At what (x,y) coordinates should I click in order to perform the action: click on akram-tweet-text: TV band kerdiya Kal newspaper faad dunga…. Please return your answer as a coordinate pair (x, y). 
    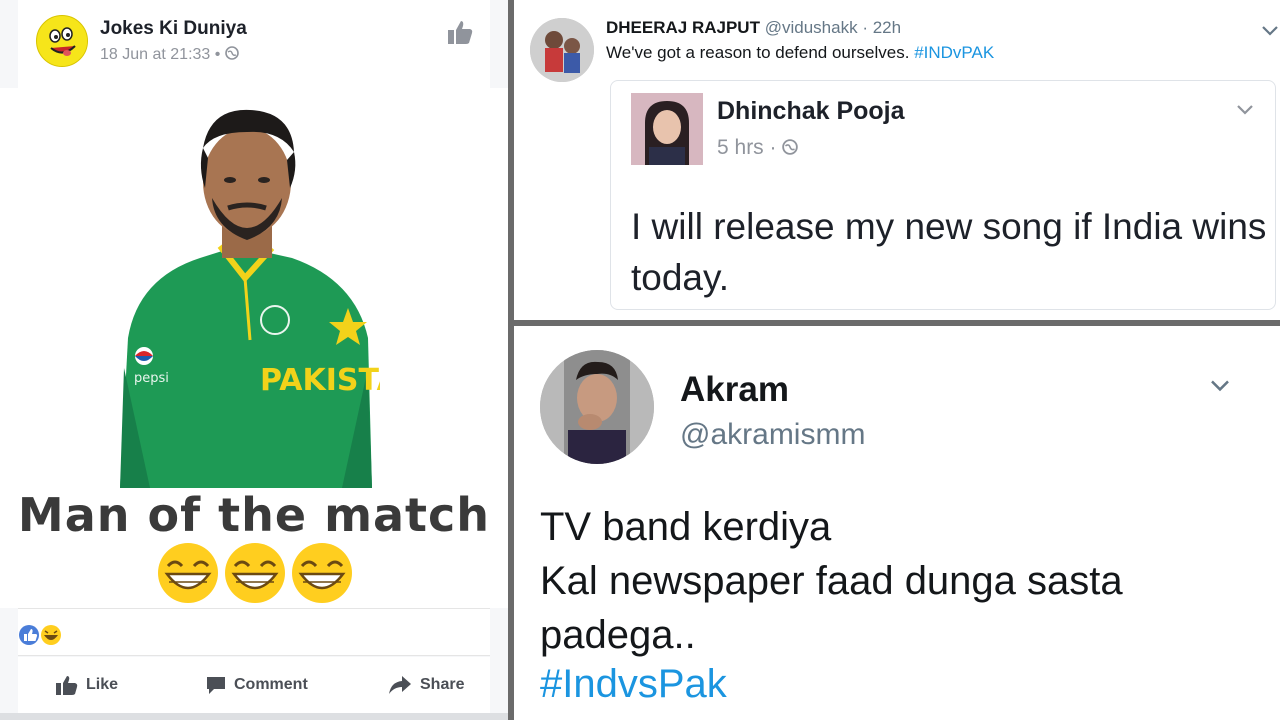
    Looking at the image, I should click on (905, 581).